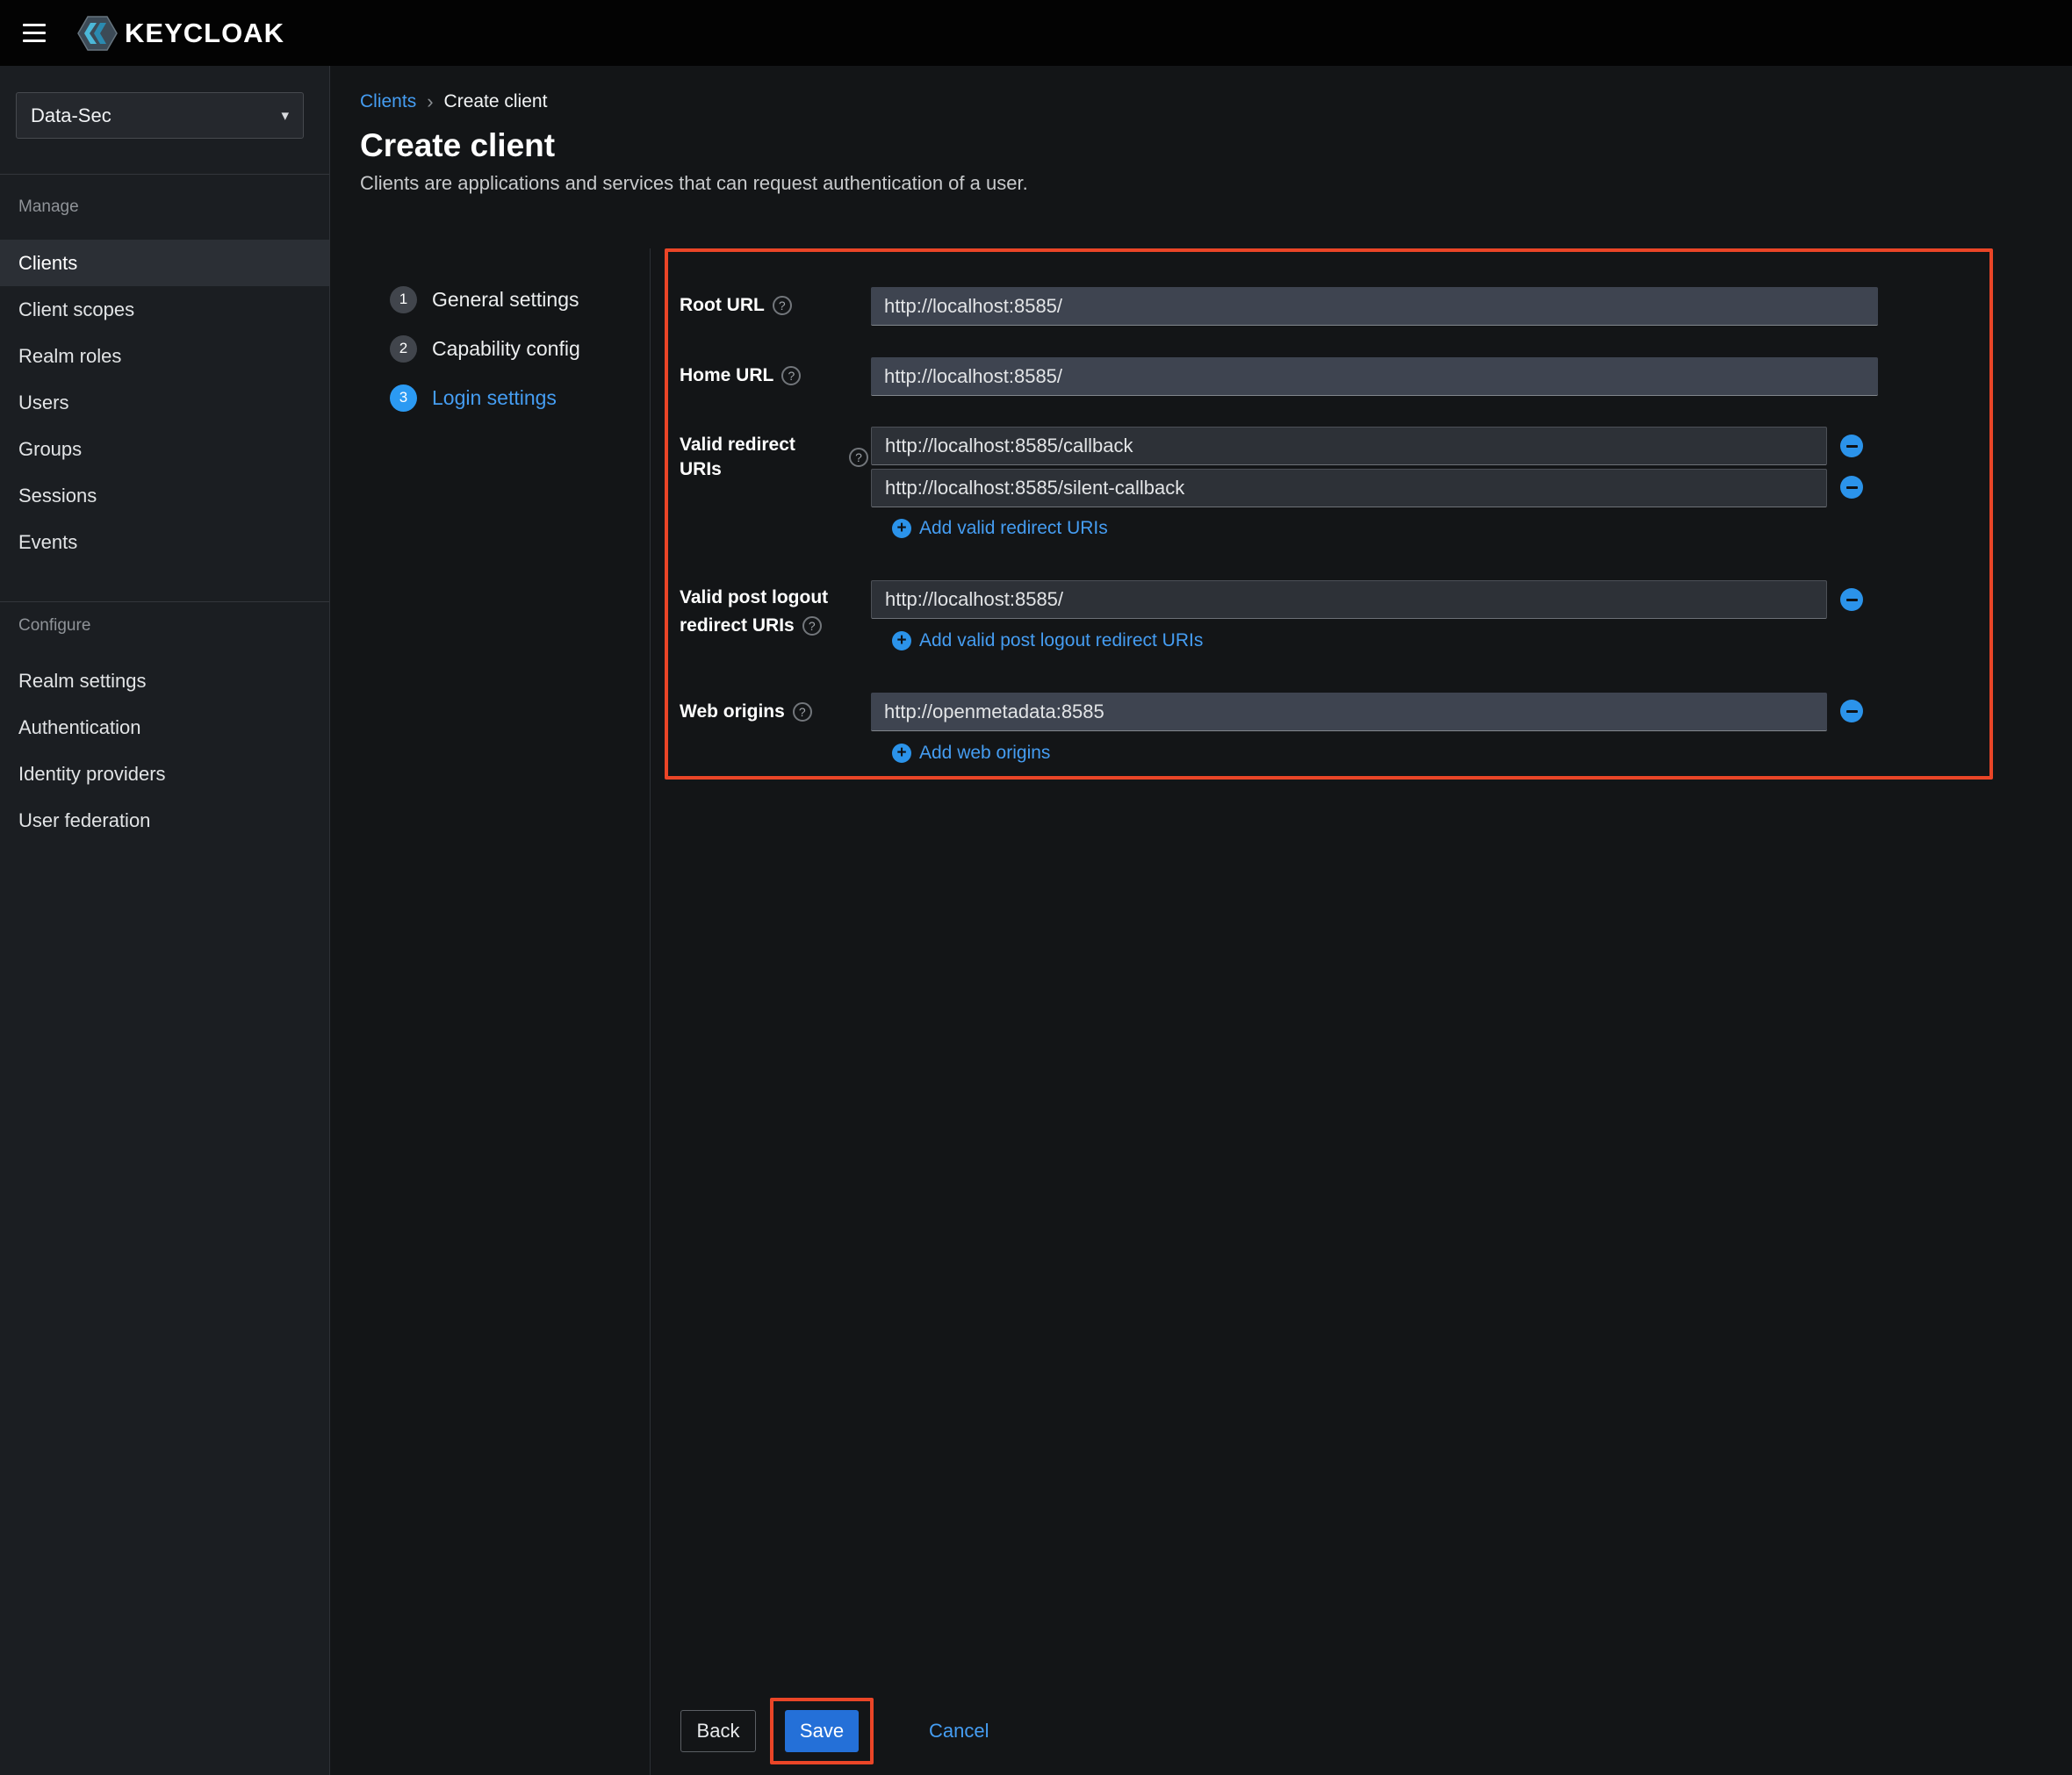  Describe the element at coordinates (971, 753) in the screenshot. I see `add-web-origins-link: + Add web origins` at that location.